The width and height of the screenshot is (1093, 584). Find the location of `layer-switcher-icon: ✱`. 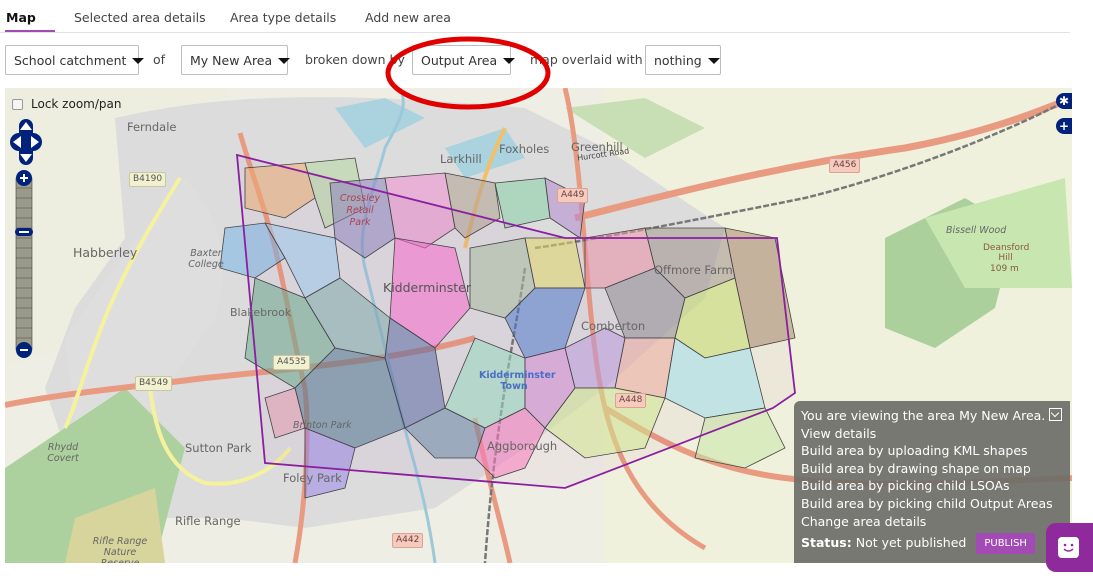

layer-switcher-icon: ✱ is located at coordinates (1064, 101).